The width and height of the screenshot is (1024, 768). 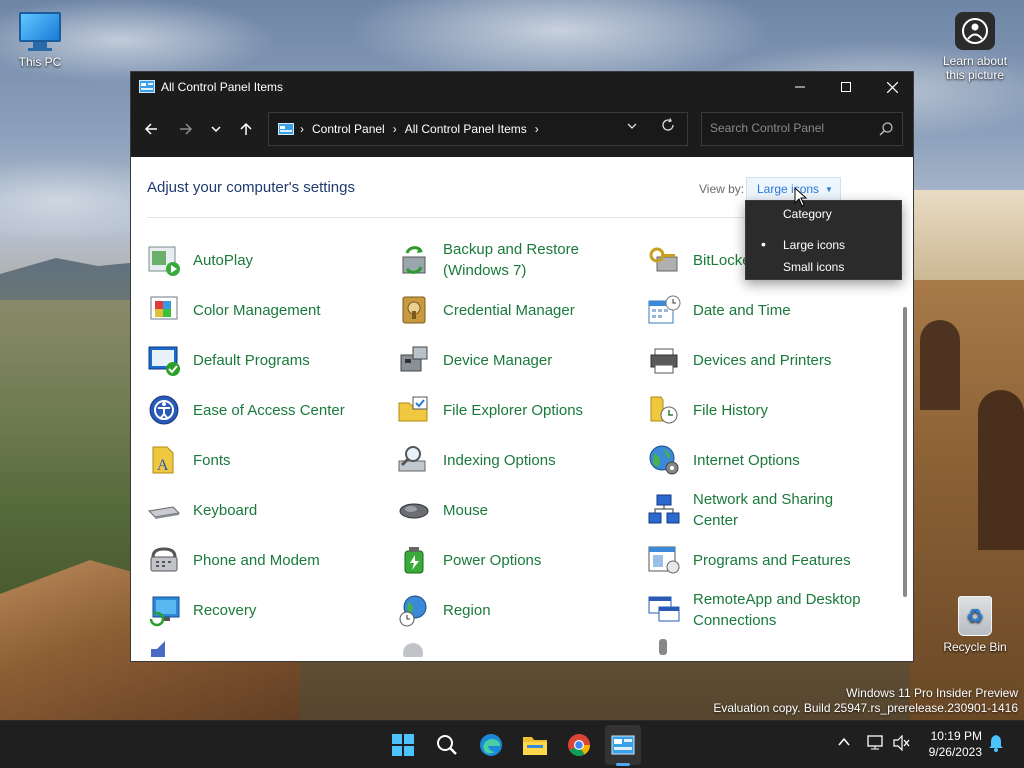 I want to click on taskbar-search-button, so click(x=447, y=745).